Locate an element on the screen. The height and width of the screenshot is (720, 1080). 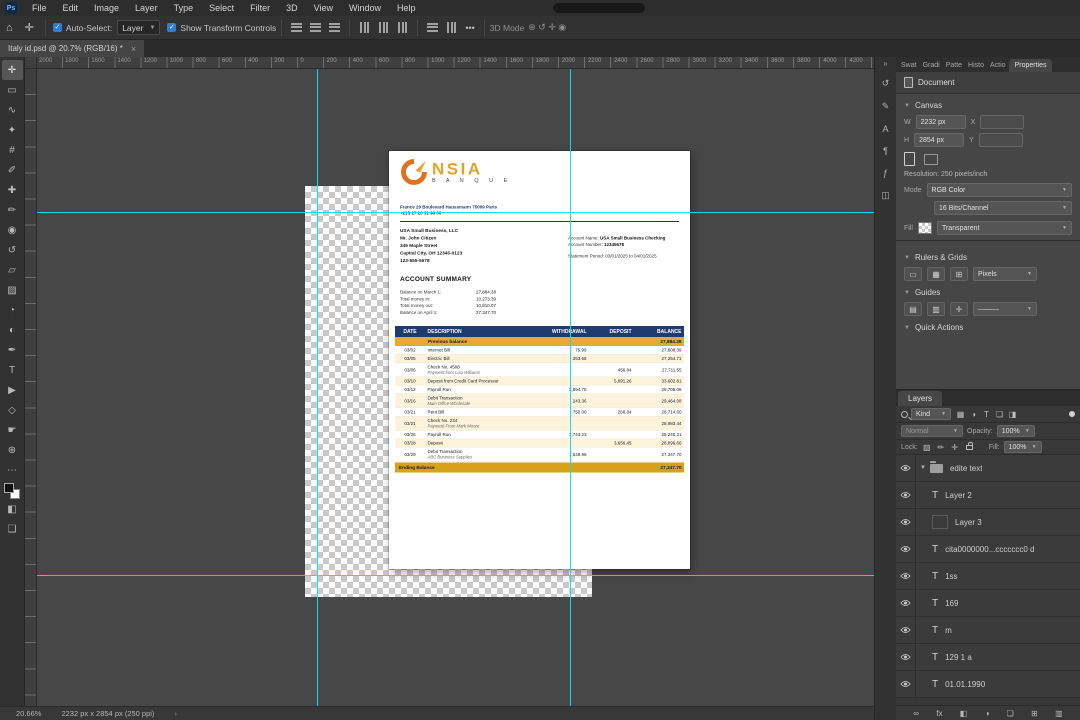
layer-effects-icon: fx is located at coordinates (939, 713).